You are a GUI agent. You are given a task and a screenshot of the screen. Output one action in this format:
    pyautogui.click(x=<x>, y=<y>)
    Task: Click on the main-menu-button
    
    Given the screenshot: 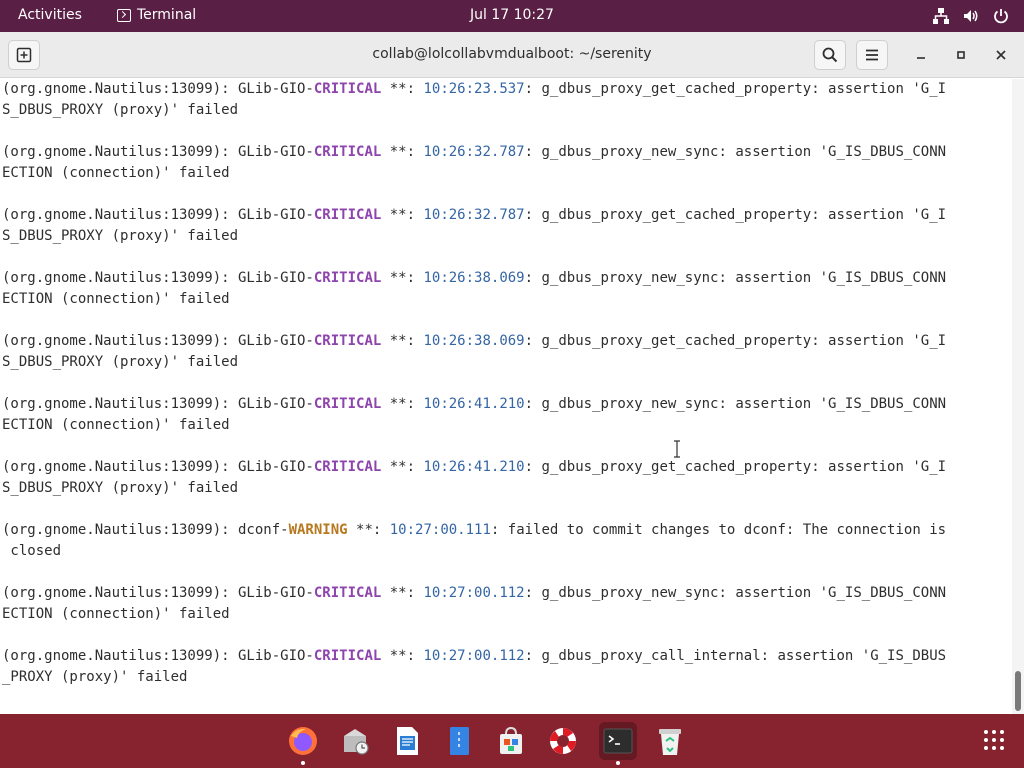 What is the action you would take?
    pyautogui.click(x=872, y=55)
    